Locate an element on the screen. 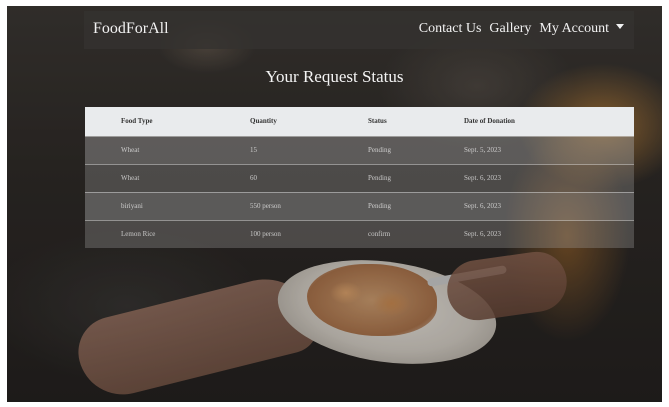  header-food-type: Food Type is located at coordinates (137, 121).